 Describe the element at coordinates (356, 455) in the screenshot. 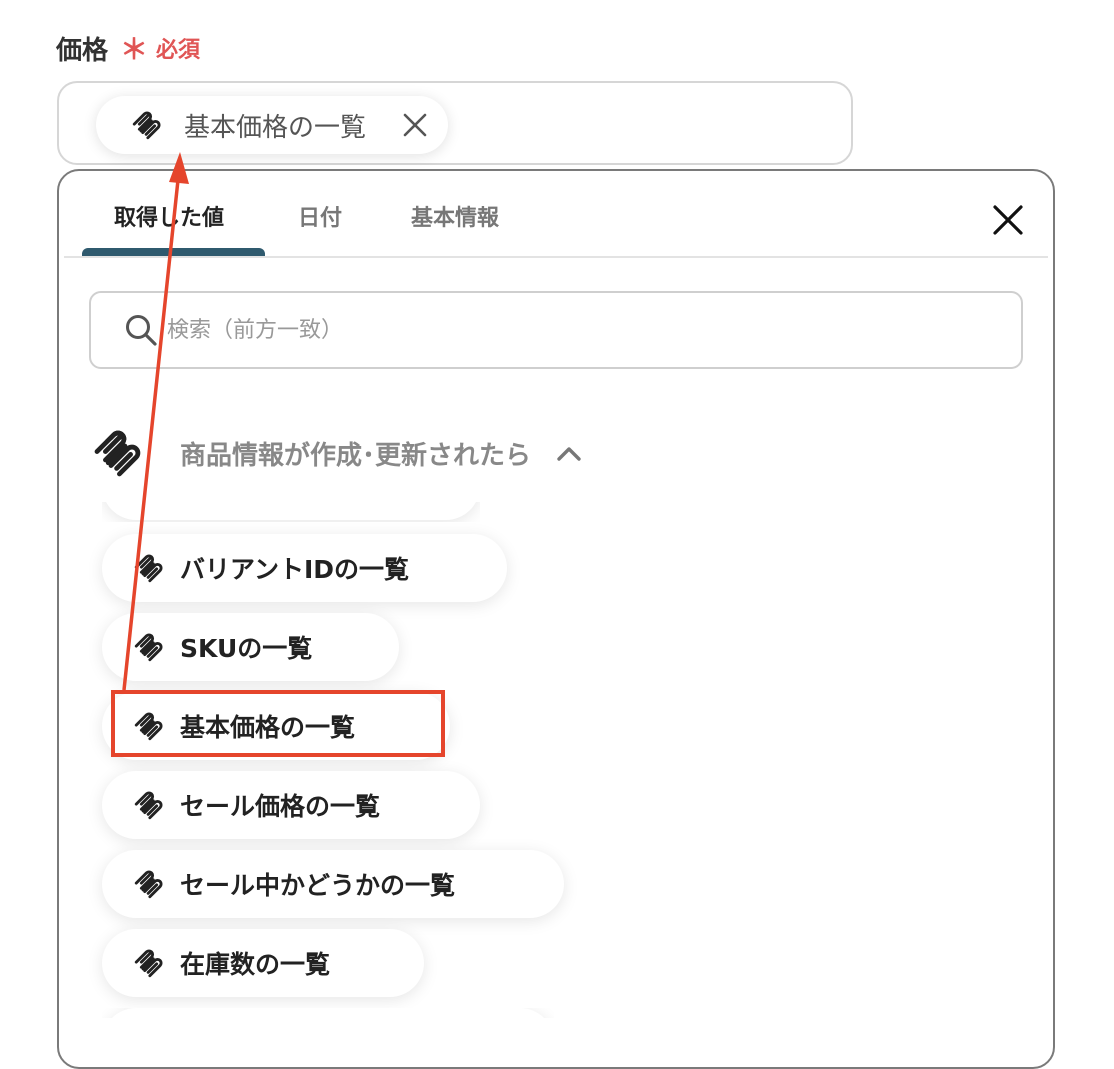

I see `section-title: 商品情報が作成･更新されたら` at that location.